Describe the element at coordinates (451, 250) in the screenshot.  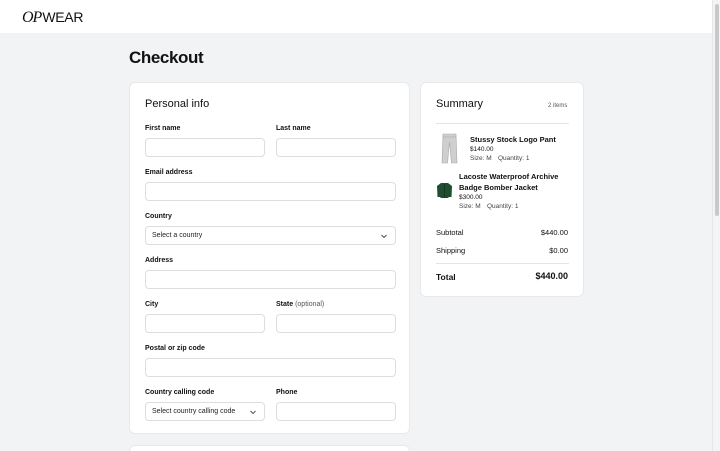
I see `shipping-label: Shipping` at that location.